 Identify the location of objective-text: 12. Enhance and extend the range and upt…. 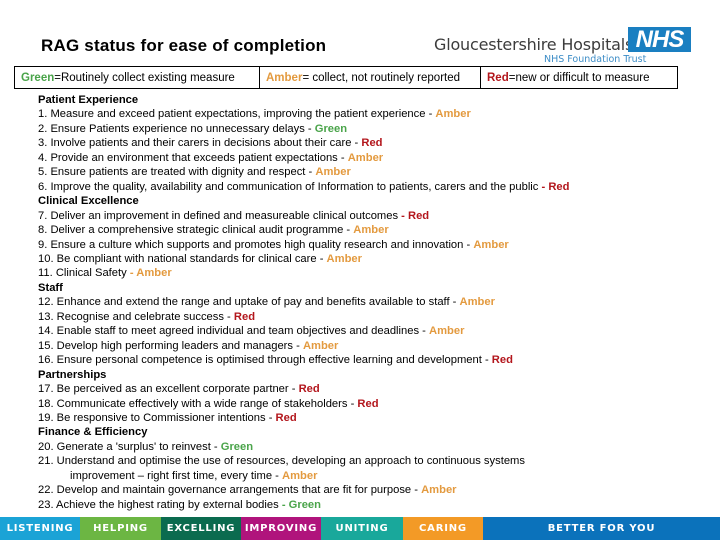
(249, 302).